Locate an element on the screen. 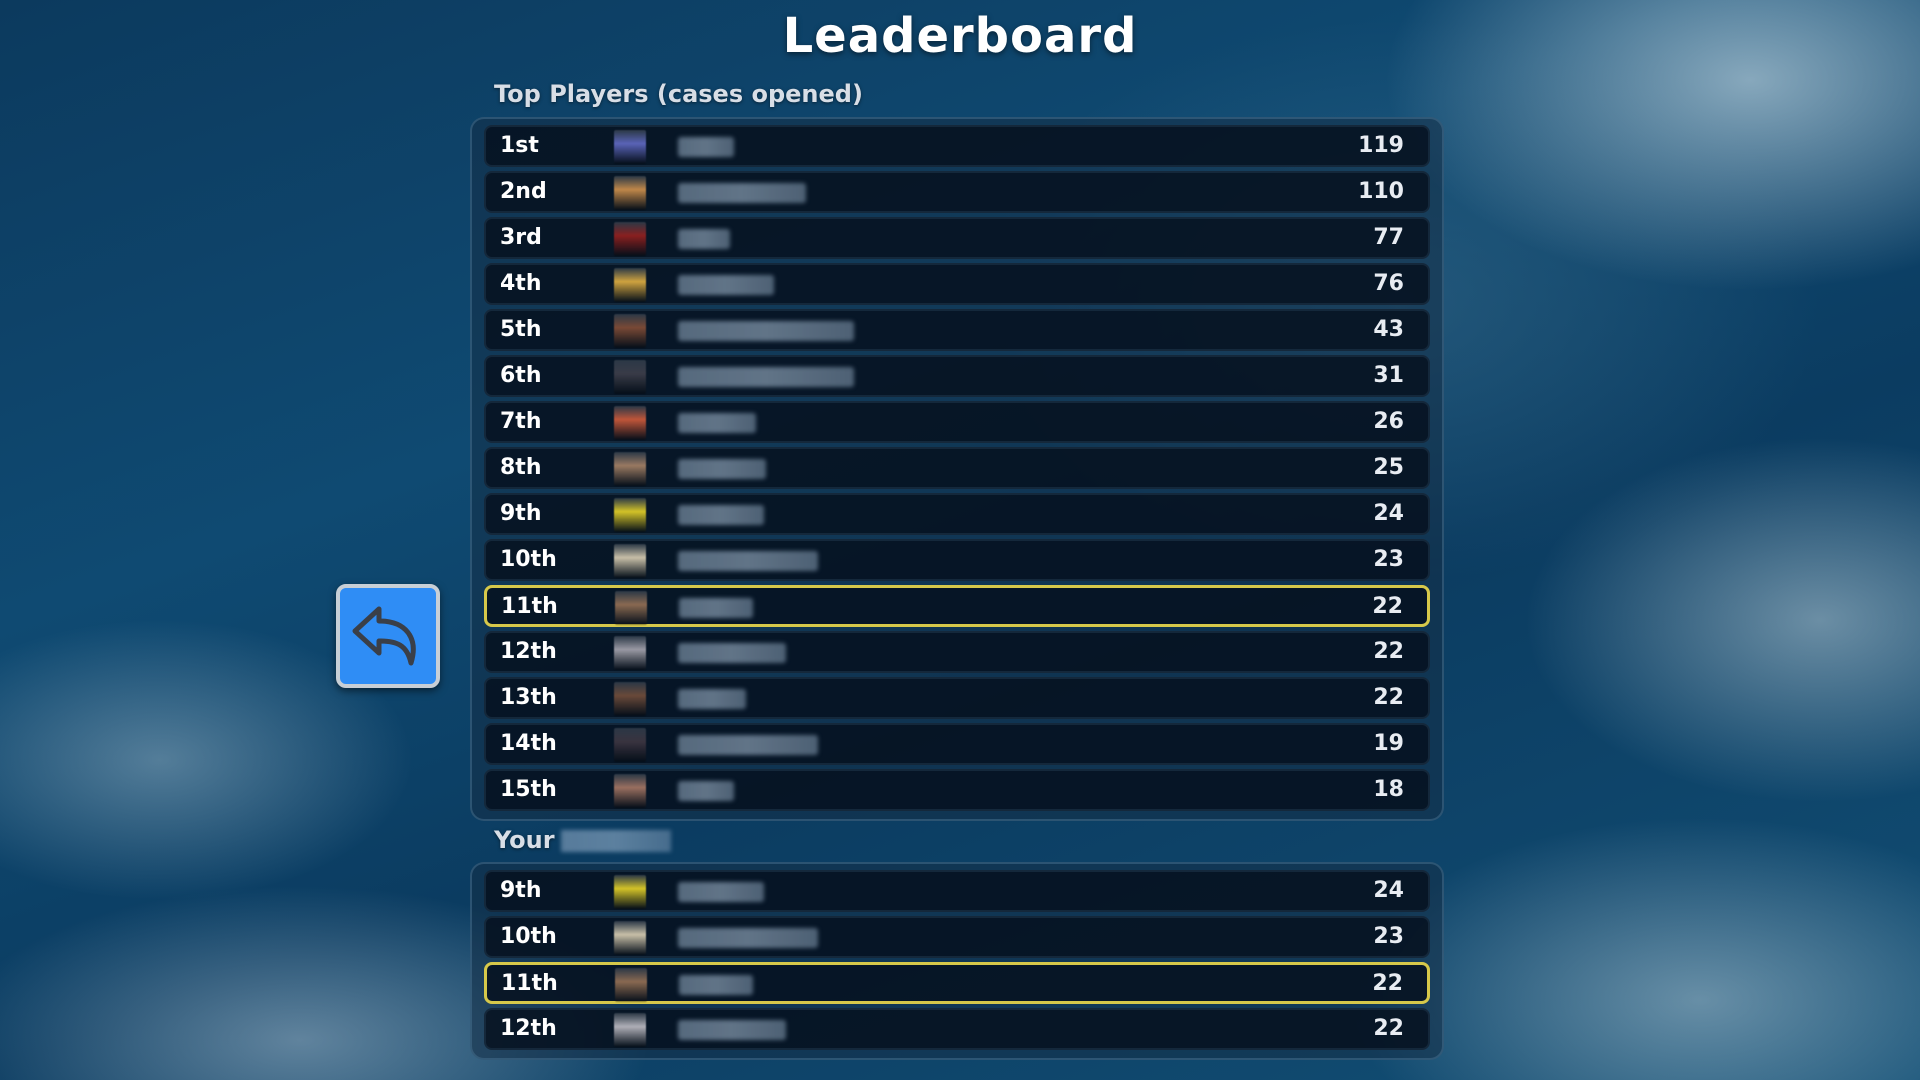 This screenshot has height=1080, width=1920. rank-label: 1st is located at coordinates (519, 145).